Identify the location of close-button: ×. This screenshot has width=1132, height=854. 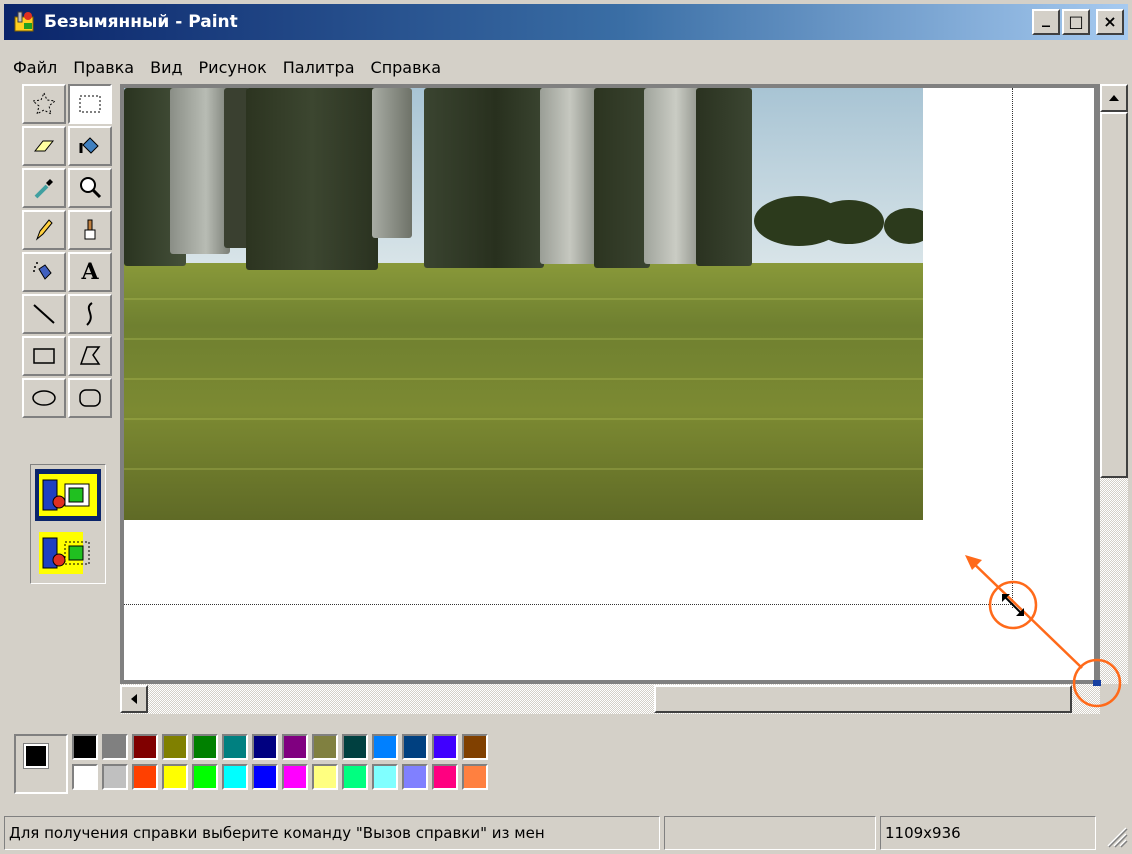
(1110, 22).